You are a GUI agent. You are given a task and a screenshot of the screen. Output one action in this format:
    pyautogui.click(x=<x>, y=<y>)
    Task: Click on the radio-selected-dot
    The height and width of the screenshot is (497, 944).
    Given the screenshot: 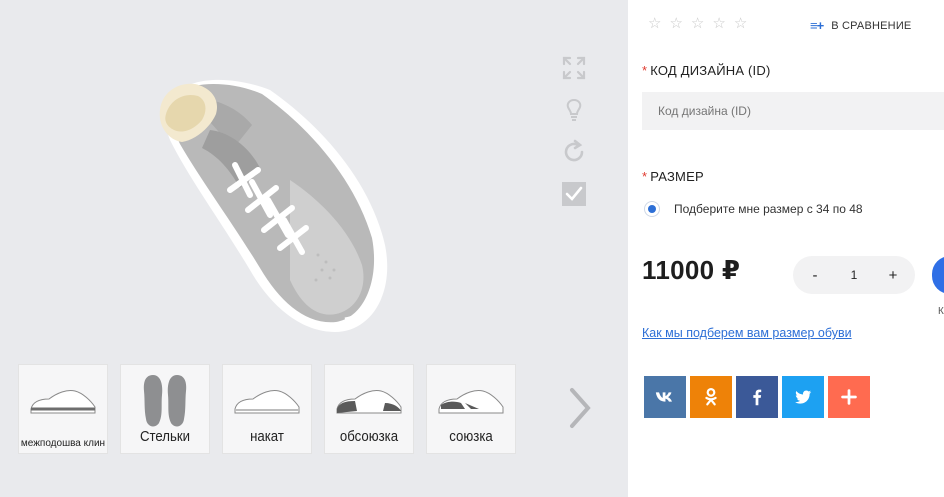 What is the action you would take?
    pyautogui.click(x=652, y=209)
    